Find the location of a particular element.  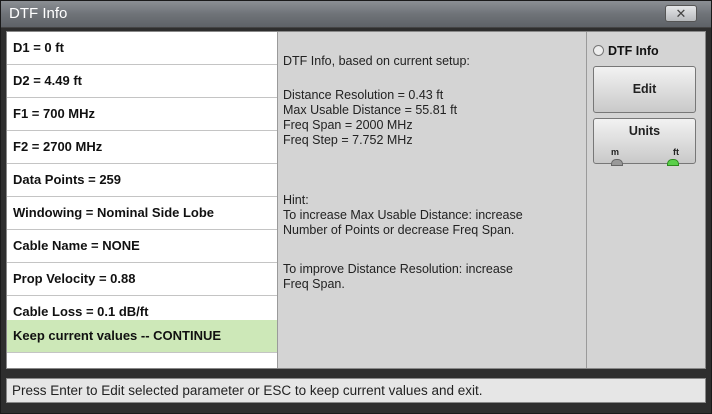

param-cable-name: Cable Name = NONE is located at coordinates (142, 246).